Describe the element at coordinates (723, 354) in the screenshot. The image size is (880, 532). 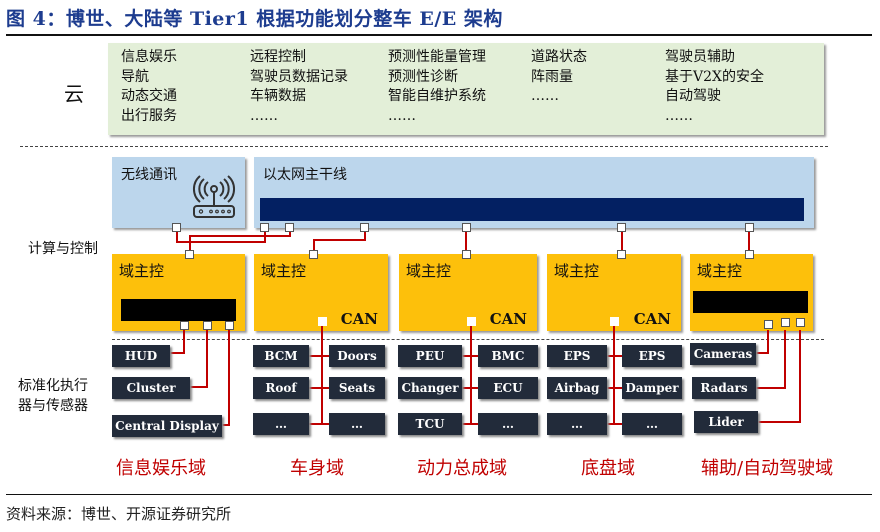
I see `device-cameras: Cameras` at that location.